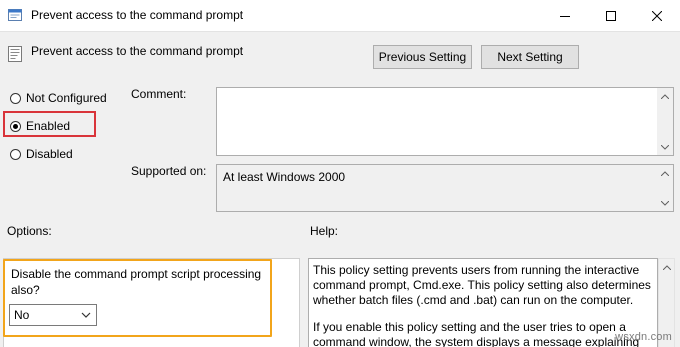  I want to click on supported-on-label: Supported on:, so click(169, 171).